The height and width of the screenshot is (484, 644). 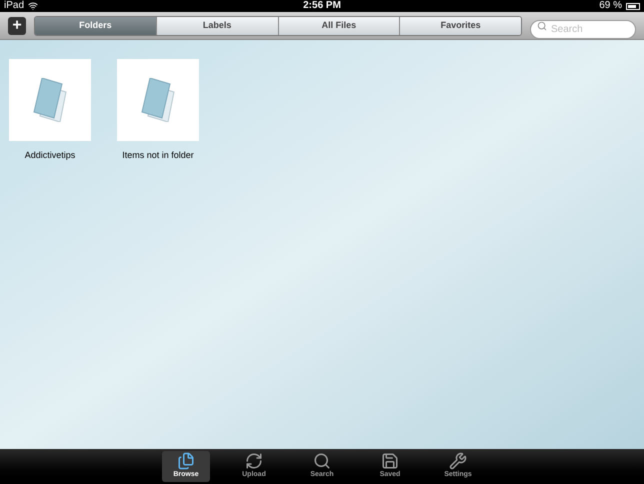 What do you see at coordinates (17, 25) in the screenshot?
I see `add-button: +` at bounding box center [17, 25].